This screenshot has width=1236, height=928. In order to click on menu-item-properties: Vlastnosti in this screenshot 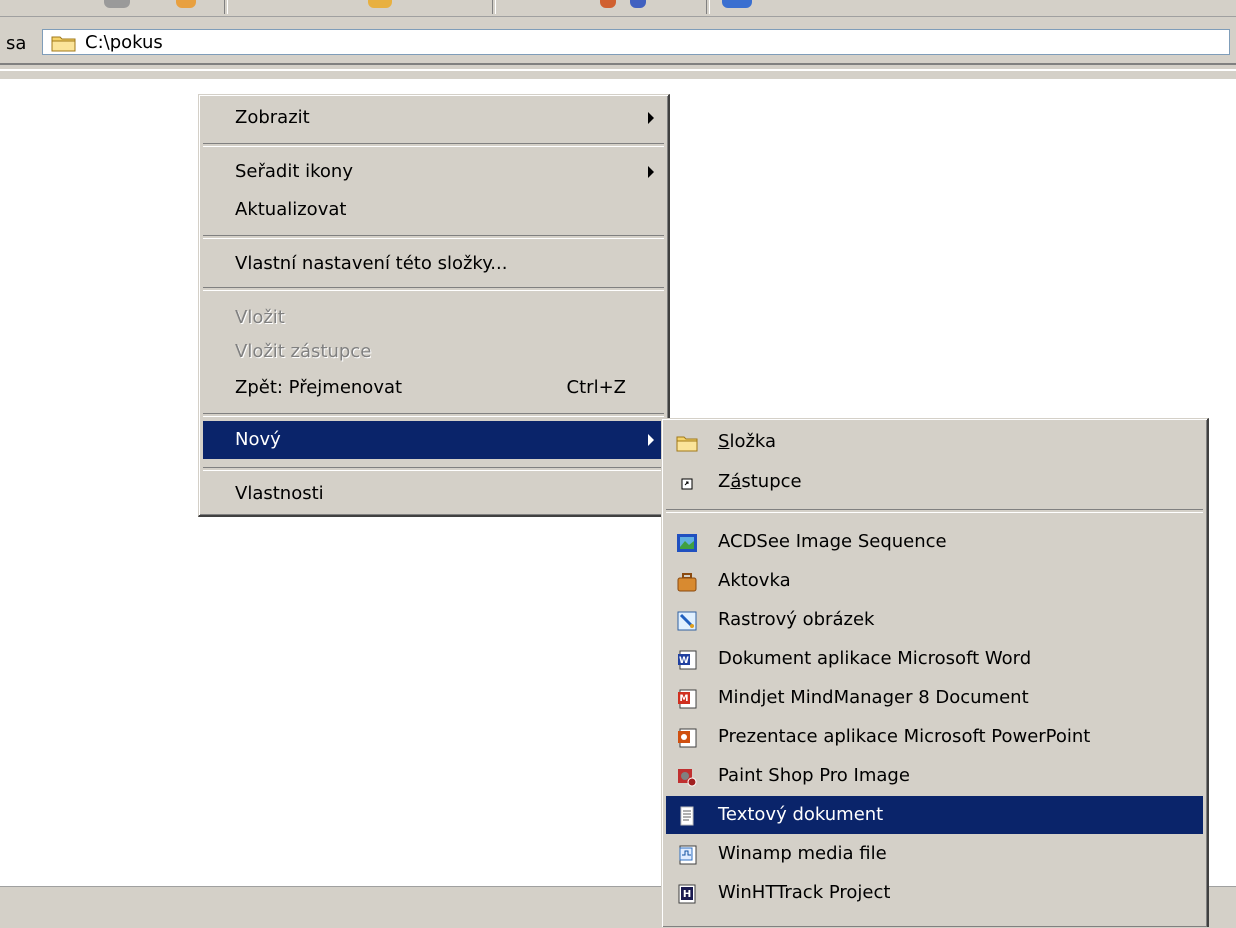, I will do `click(433, 494)`.